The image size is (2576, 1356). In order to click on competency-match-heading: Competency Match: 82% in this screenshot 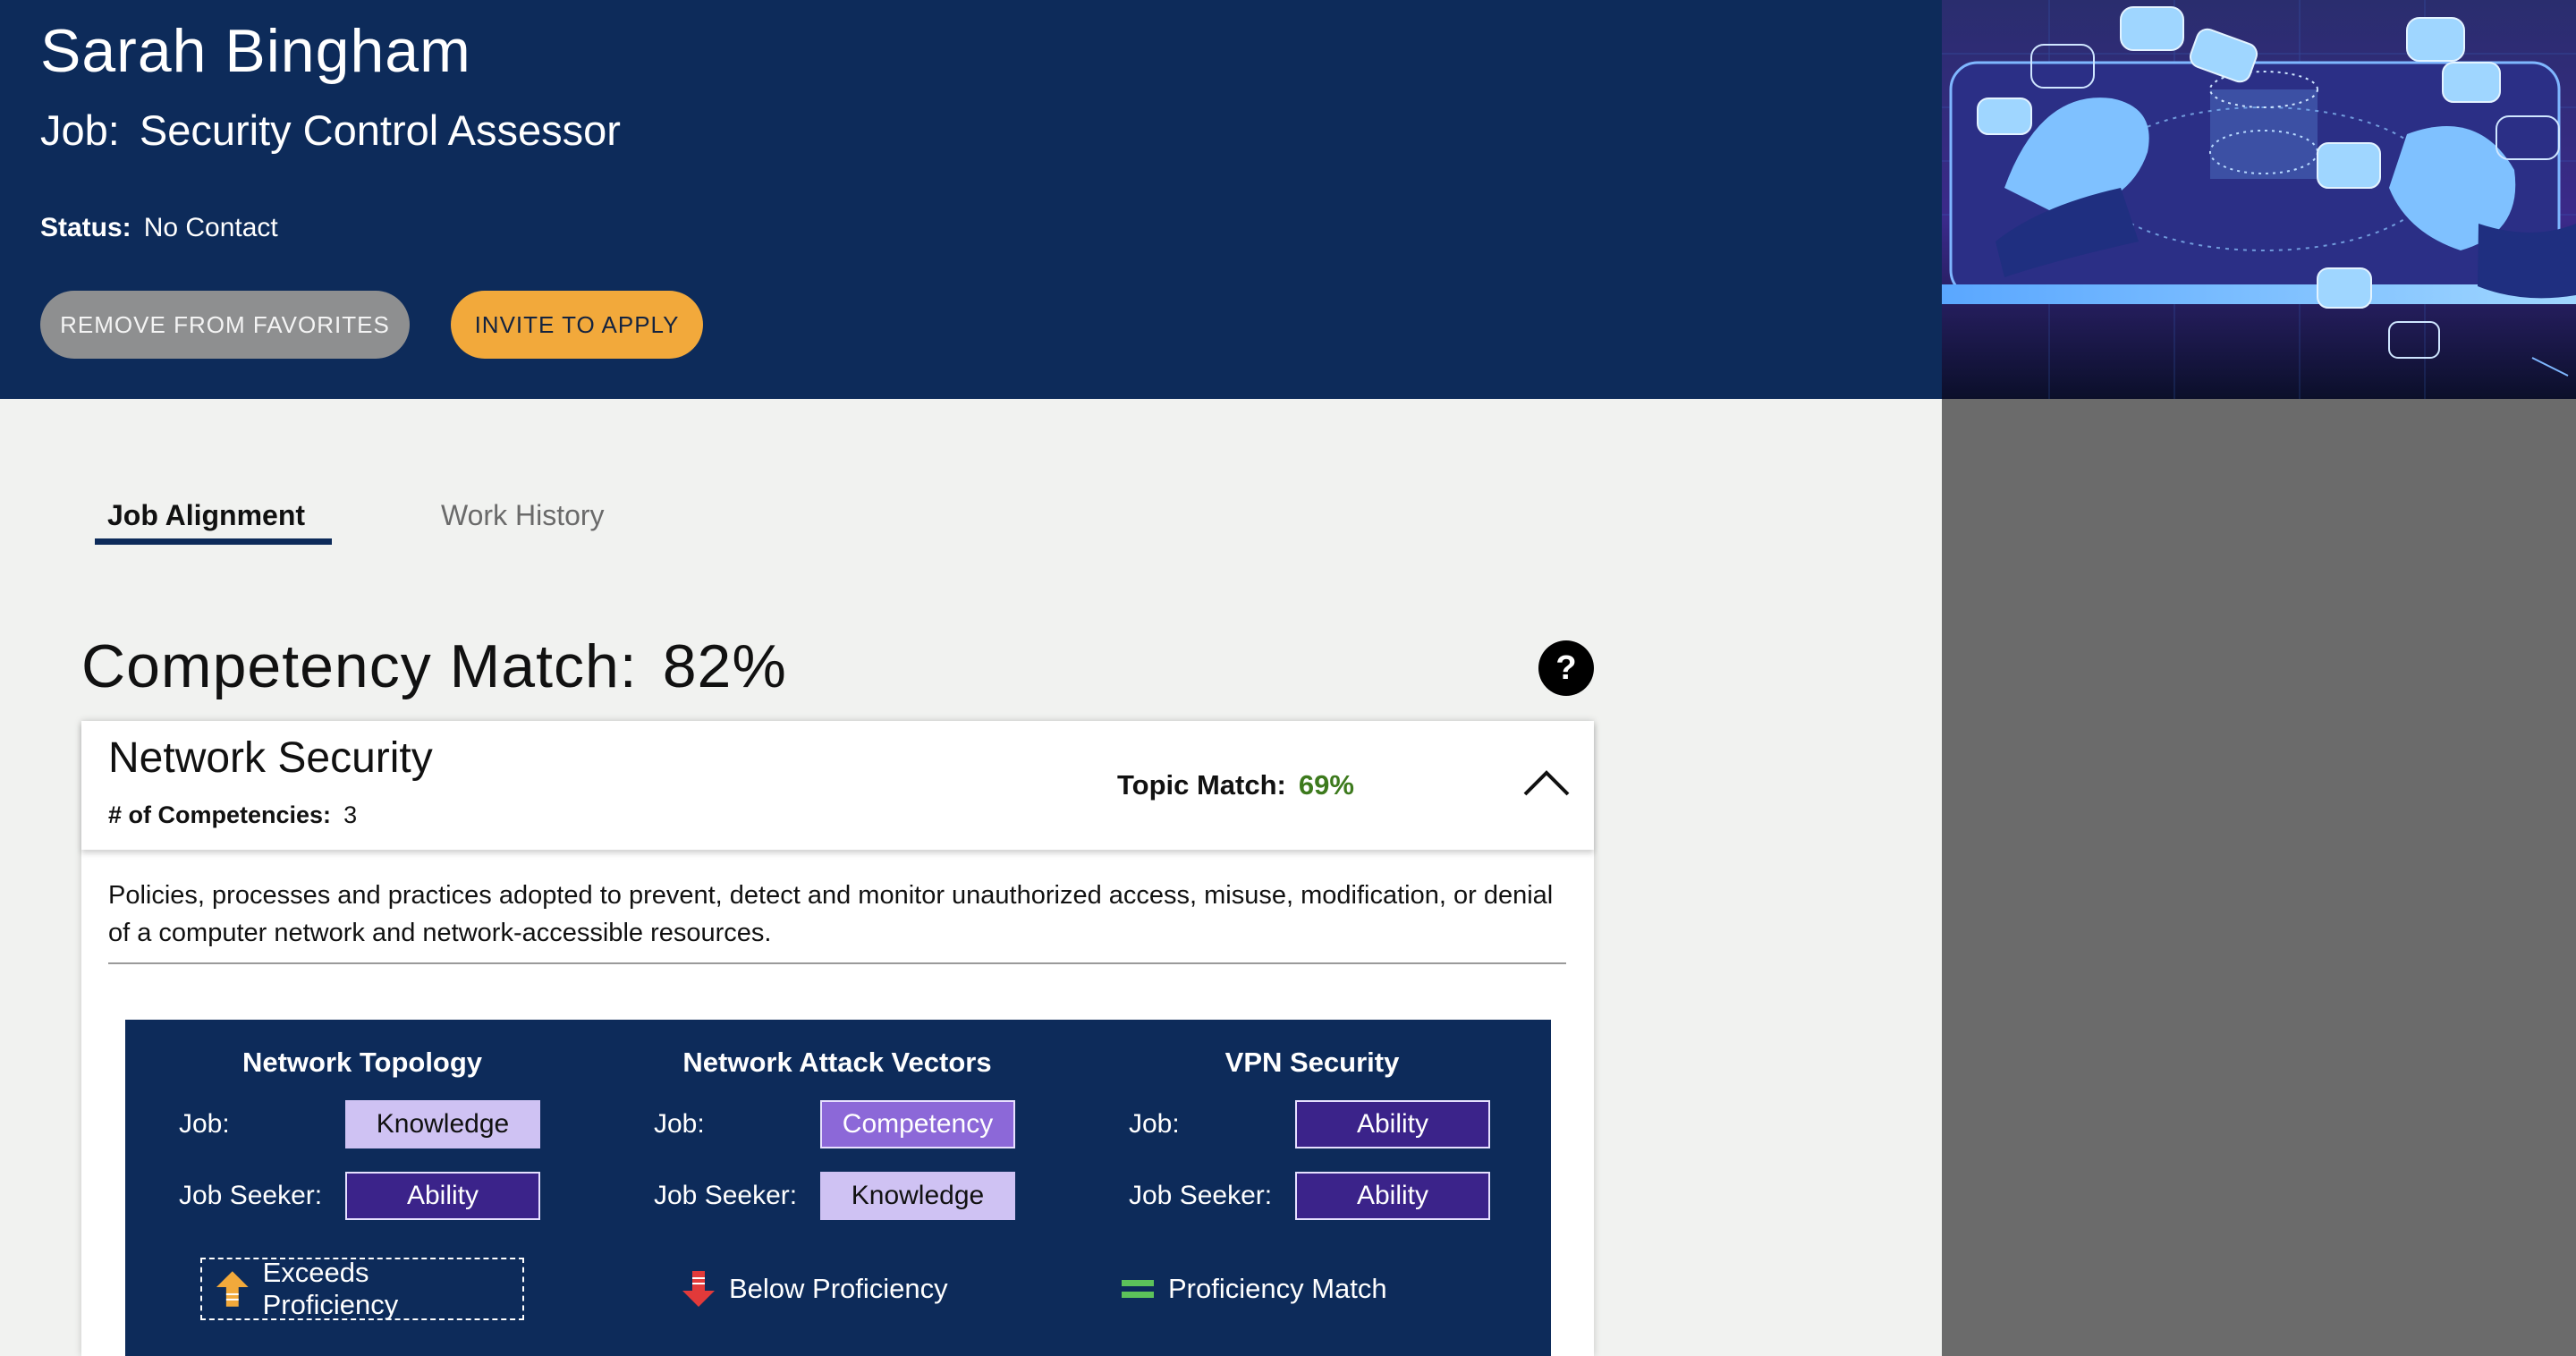, I will do `click(434, 666)`.